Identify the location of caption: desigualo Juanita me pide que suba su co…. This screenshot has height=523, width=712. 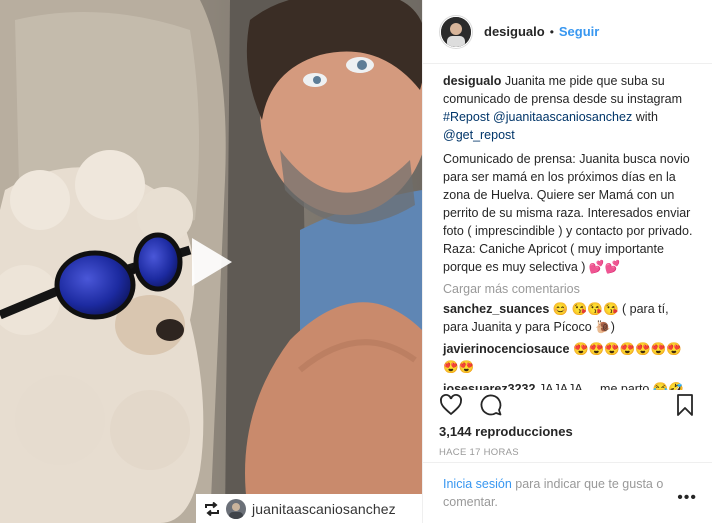
(570, 108).